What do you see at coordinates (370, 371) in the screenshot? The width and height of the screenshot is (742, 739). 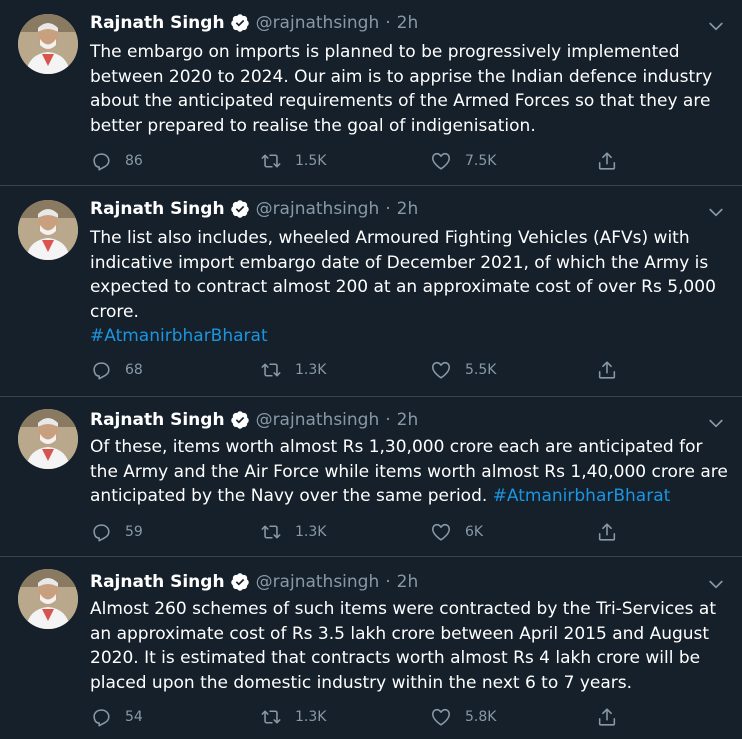 I see `action-bar: 68 1.3K 5.5K` at bounding box center [370, 371].